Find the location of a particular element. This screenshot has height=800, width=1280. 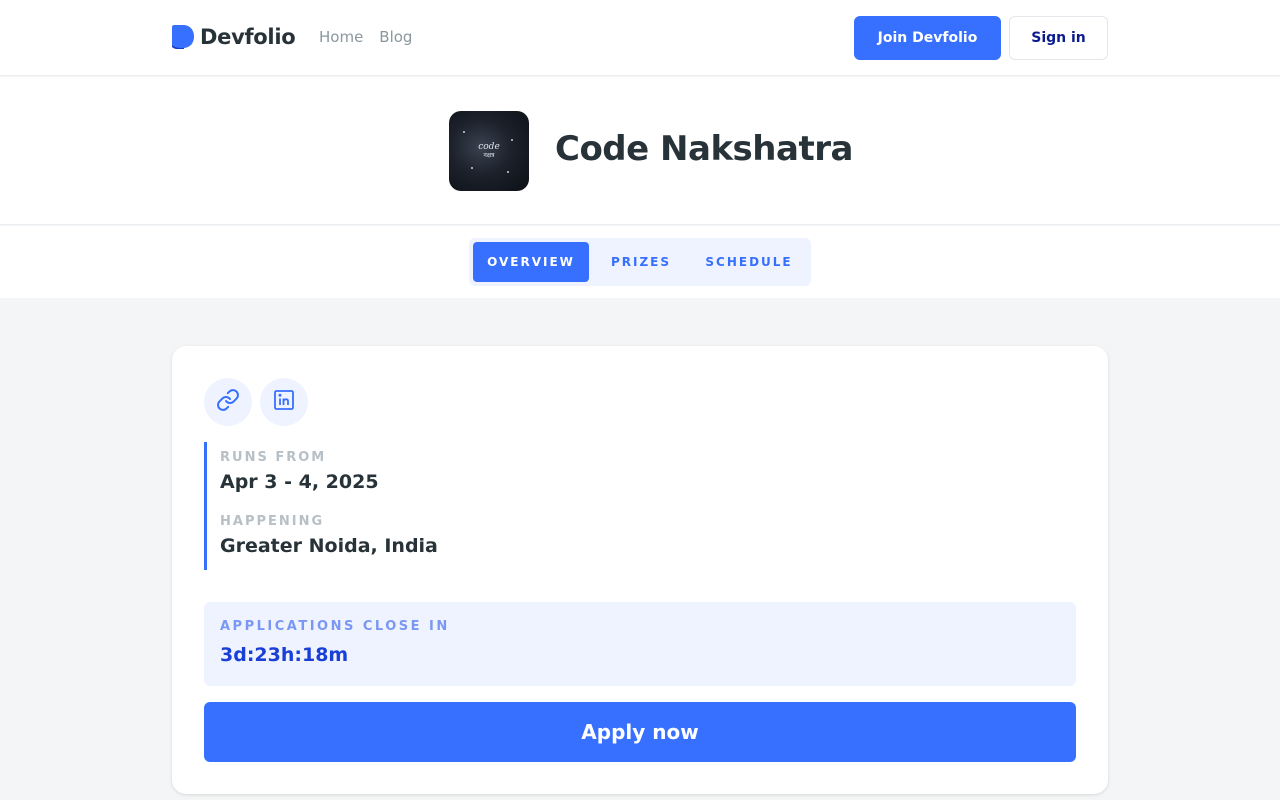

runs-from-value: Apr 3 - 4, 2025 is located at coordinates (299, 482).